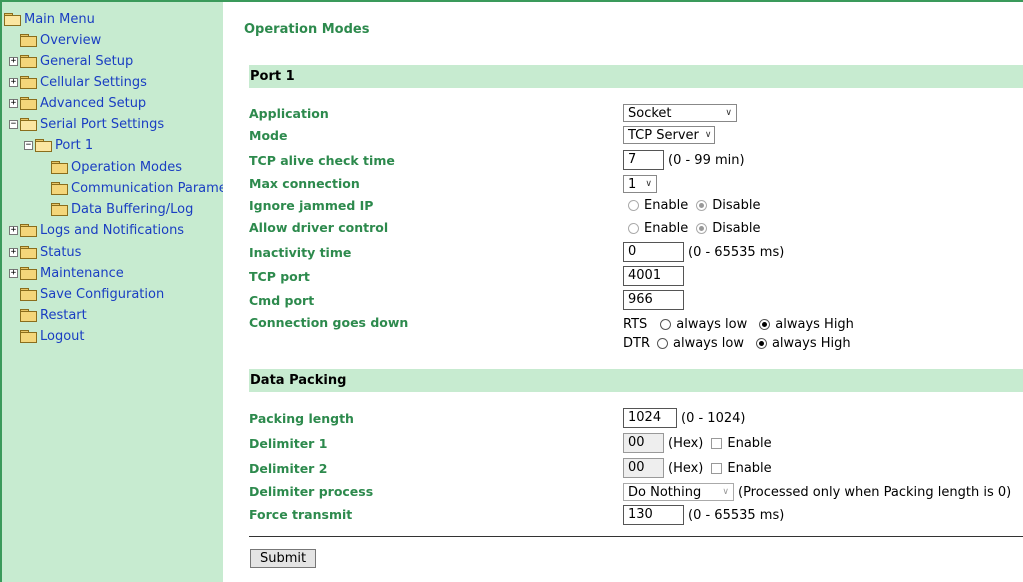  What do you see at coordinates (643, 160) in the screenshot?
I see `tcp-alive-input: 7` at bounding box center [643, 160].